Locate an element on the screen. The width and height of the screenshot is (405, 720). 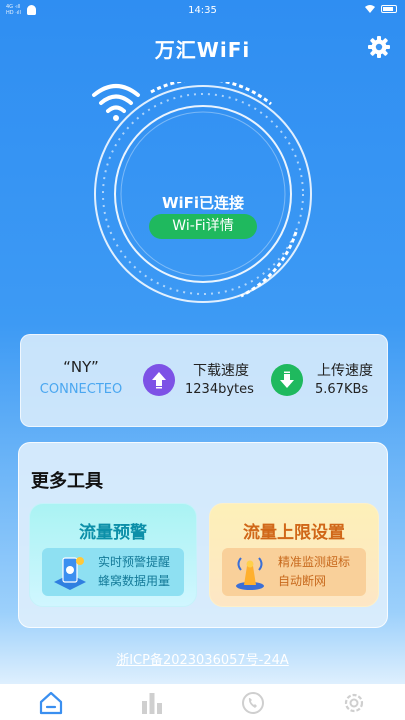
bottom-nav is located at coordinates (202, 702).